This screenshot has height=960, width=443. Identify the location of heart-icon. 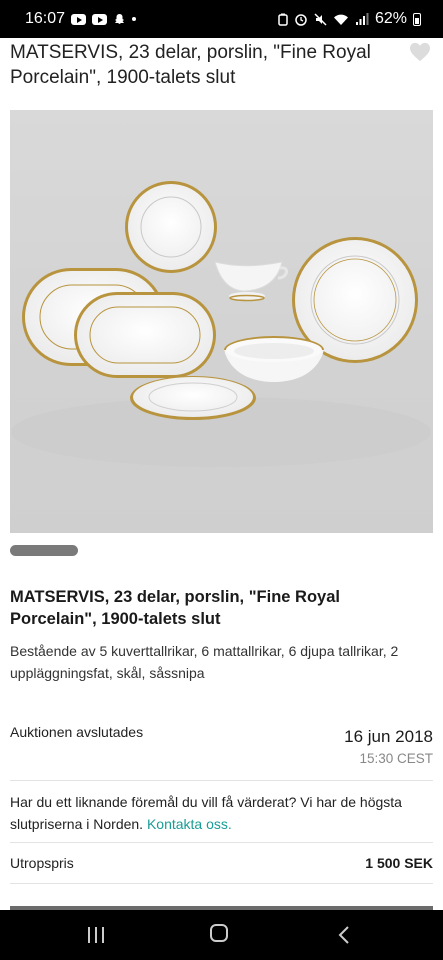
(420, 52).